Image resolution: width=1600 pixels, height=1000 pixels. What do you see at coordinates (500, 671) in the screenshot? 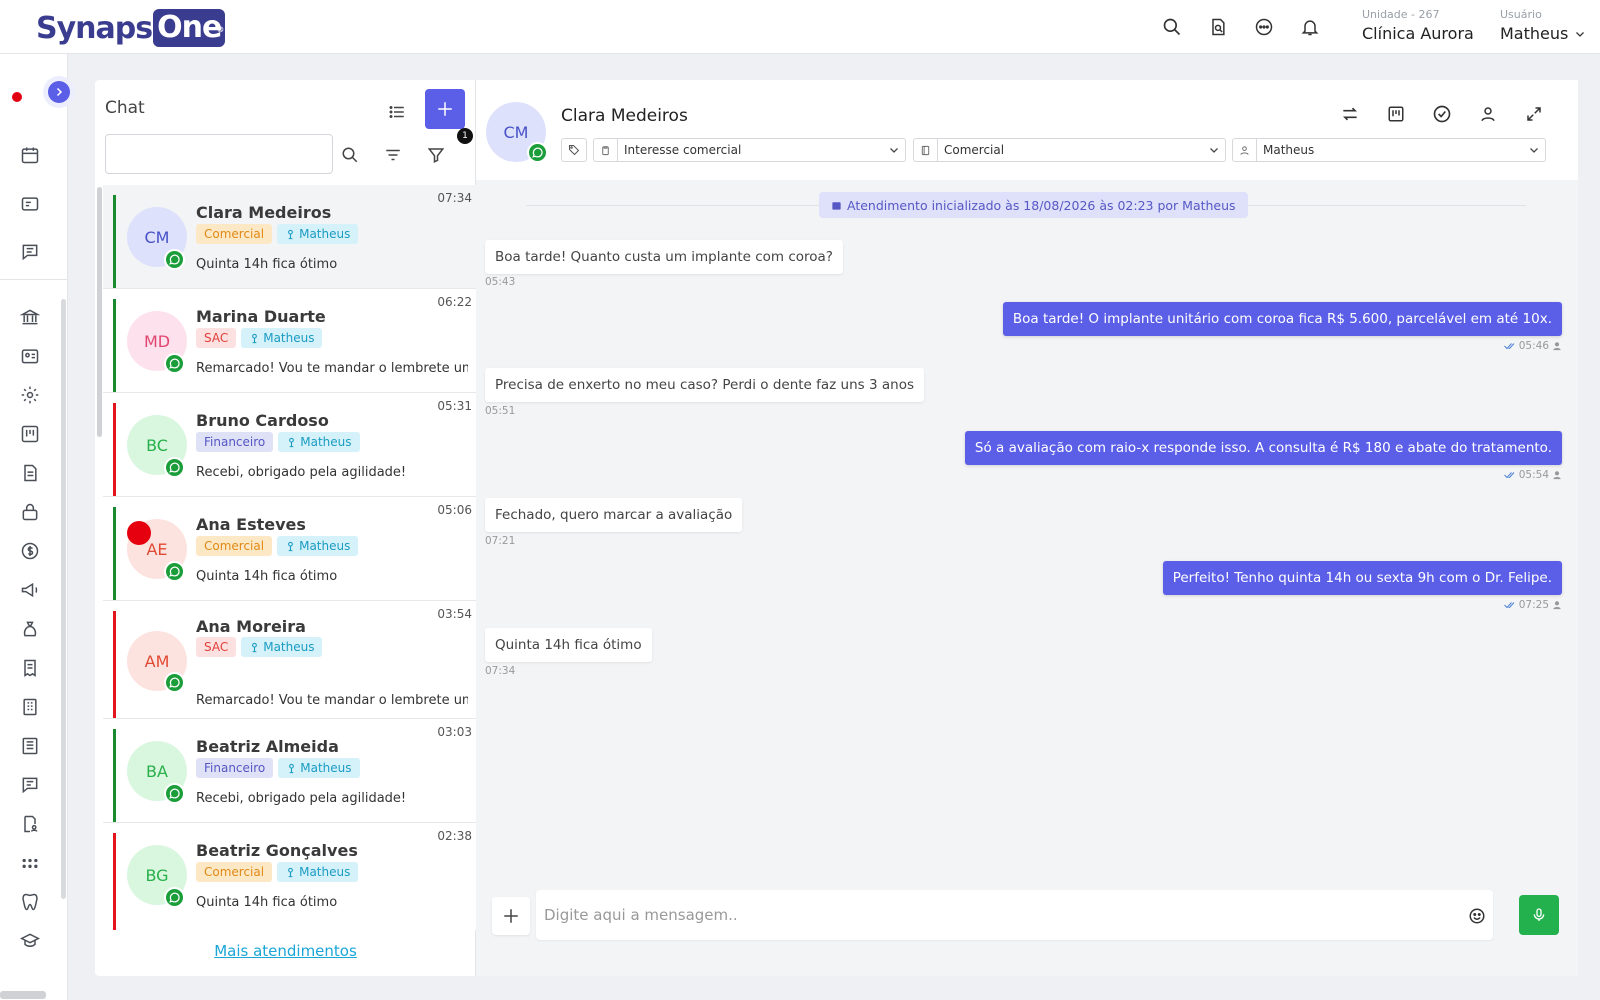
I see `message-time: 07:34` at bounding box center [500, 671].